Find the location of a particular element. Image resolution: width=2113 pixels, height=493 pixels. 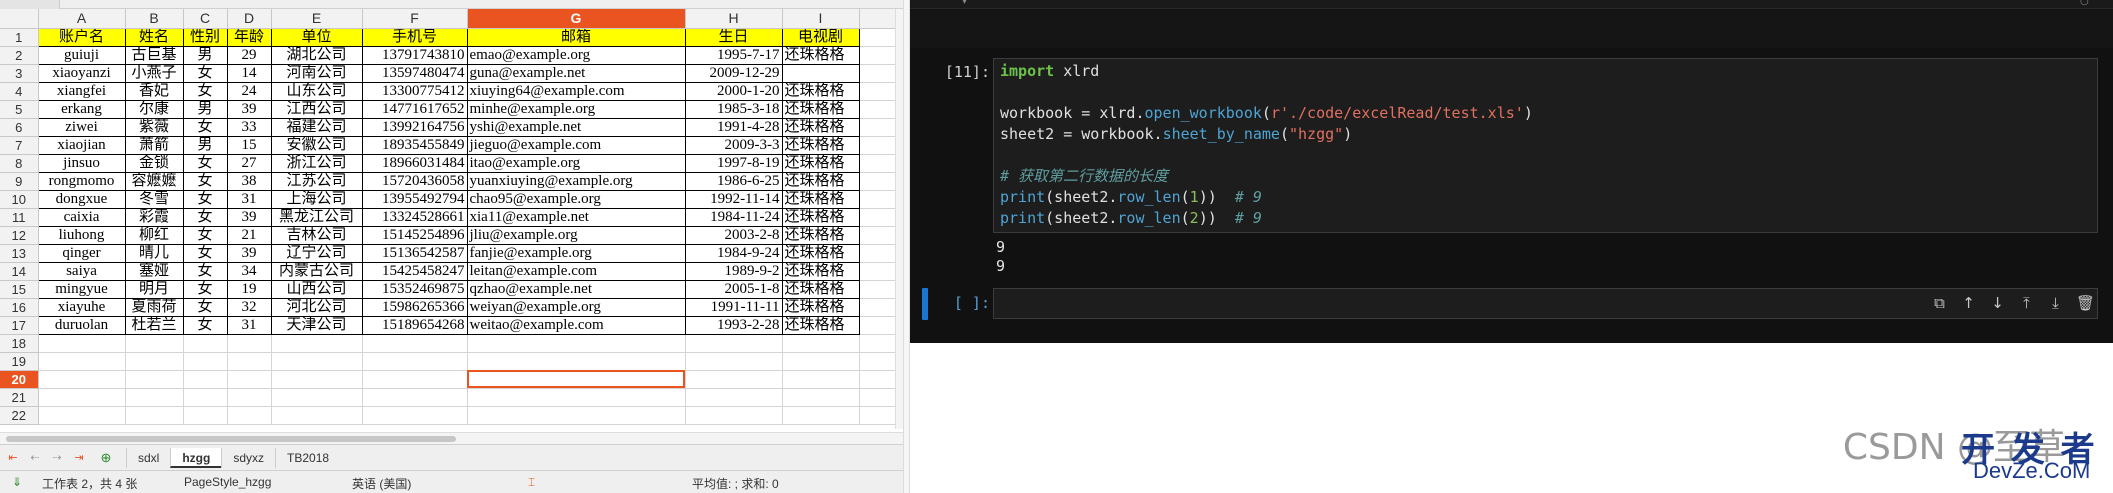

grid-cell: 电视剧 is located at coordinates (820, 37).